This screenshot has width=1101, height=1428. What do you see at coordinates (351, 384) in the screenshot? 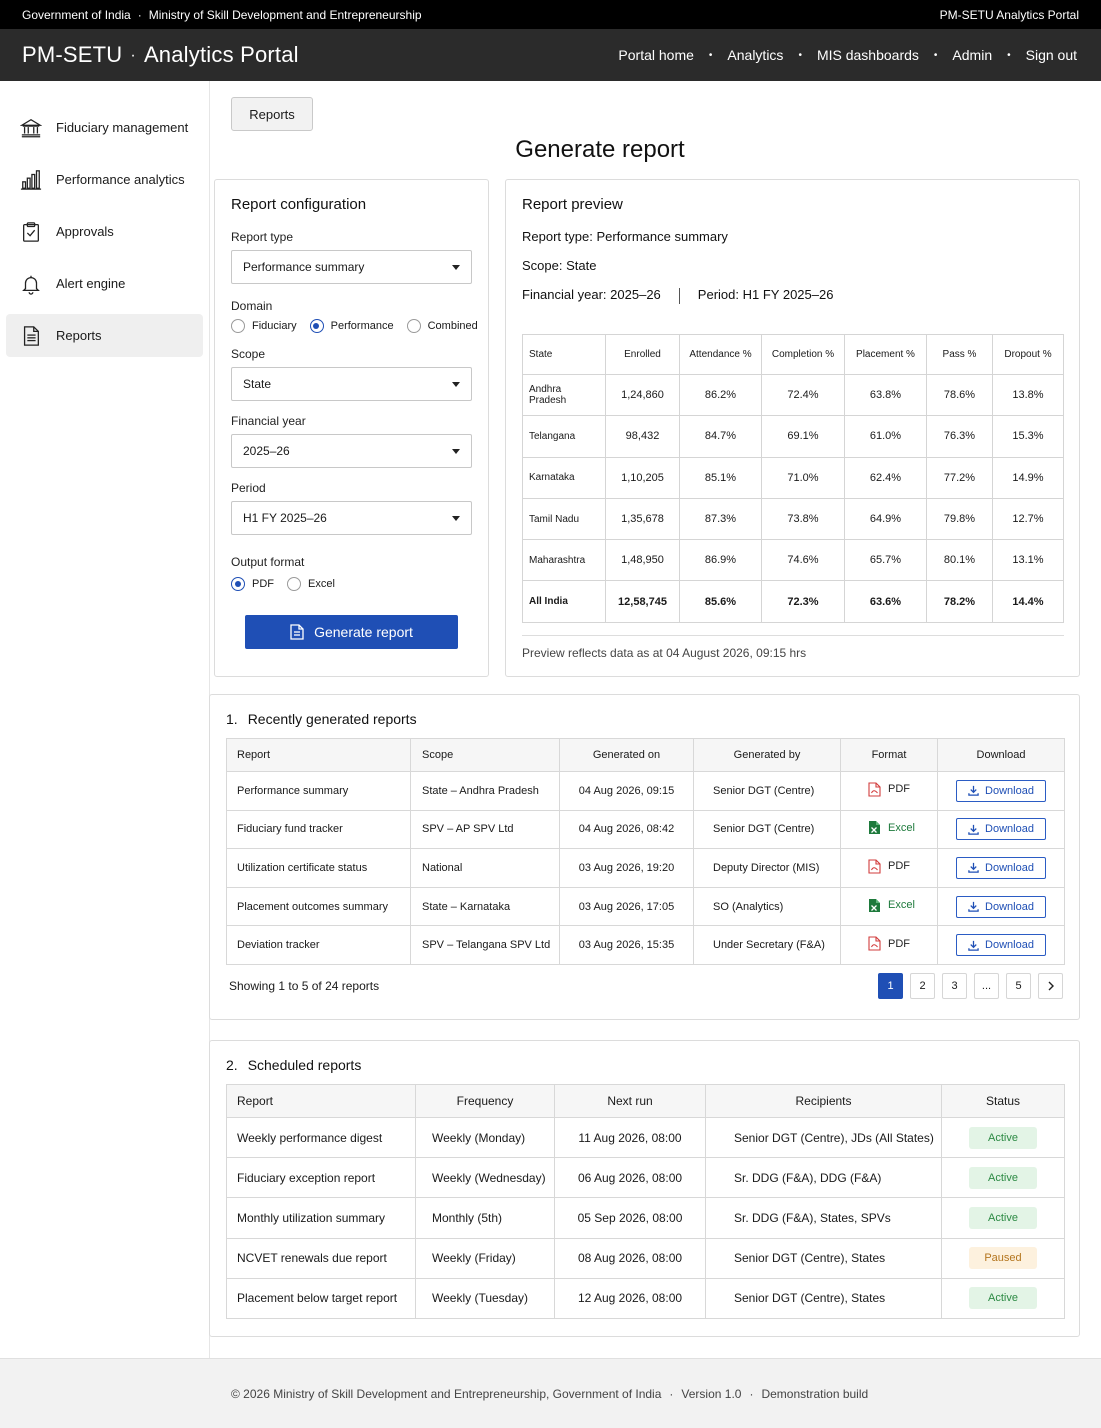
I see `scope-select: State` at bounding box center [351, 384].